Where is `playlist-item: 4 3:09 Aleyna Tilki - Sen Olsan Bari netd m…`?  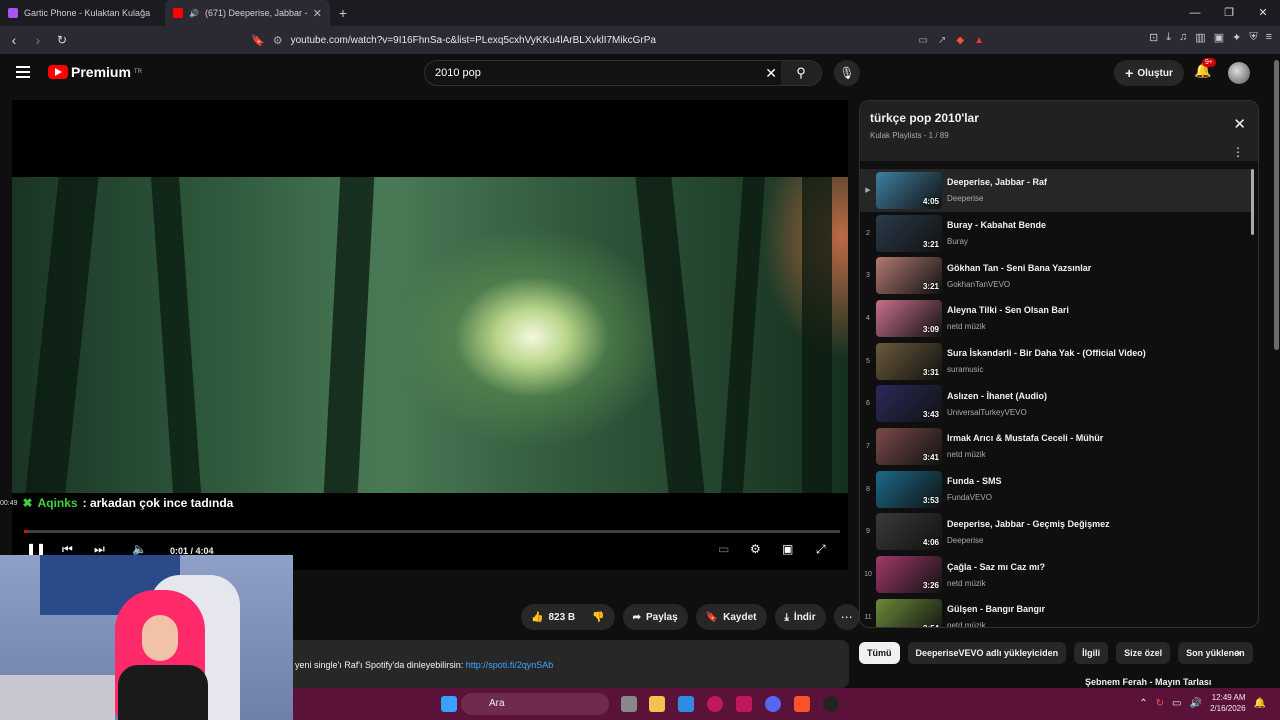
playlist-item: 4 3:09 Aleyna Tilki - Sen Olsan Bari netd m… is located at coordinates (1056, 318).